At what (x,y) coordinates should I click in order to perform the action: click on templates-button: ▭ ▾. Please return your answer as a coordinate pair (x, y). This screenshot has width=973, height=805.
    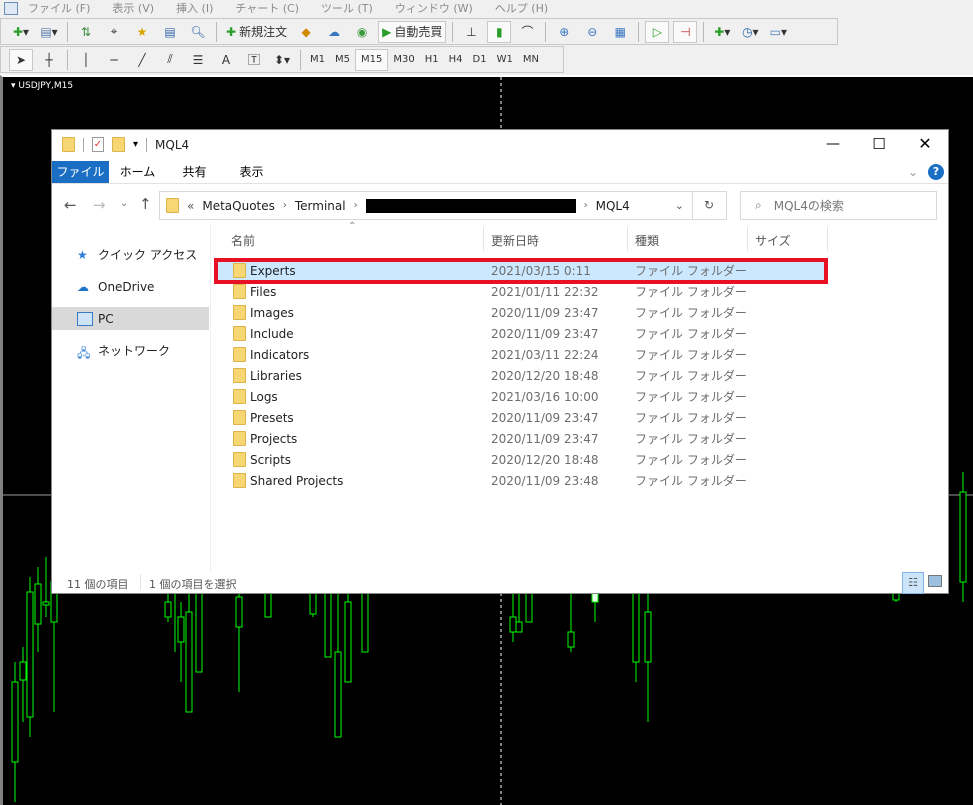
    Looking at the image, I should click on (778, 32).